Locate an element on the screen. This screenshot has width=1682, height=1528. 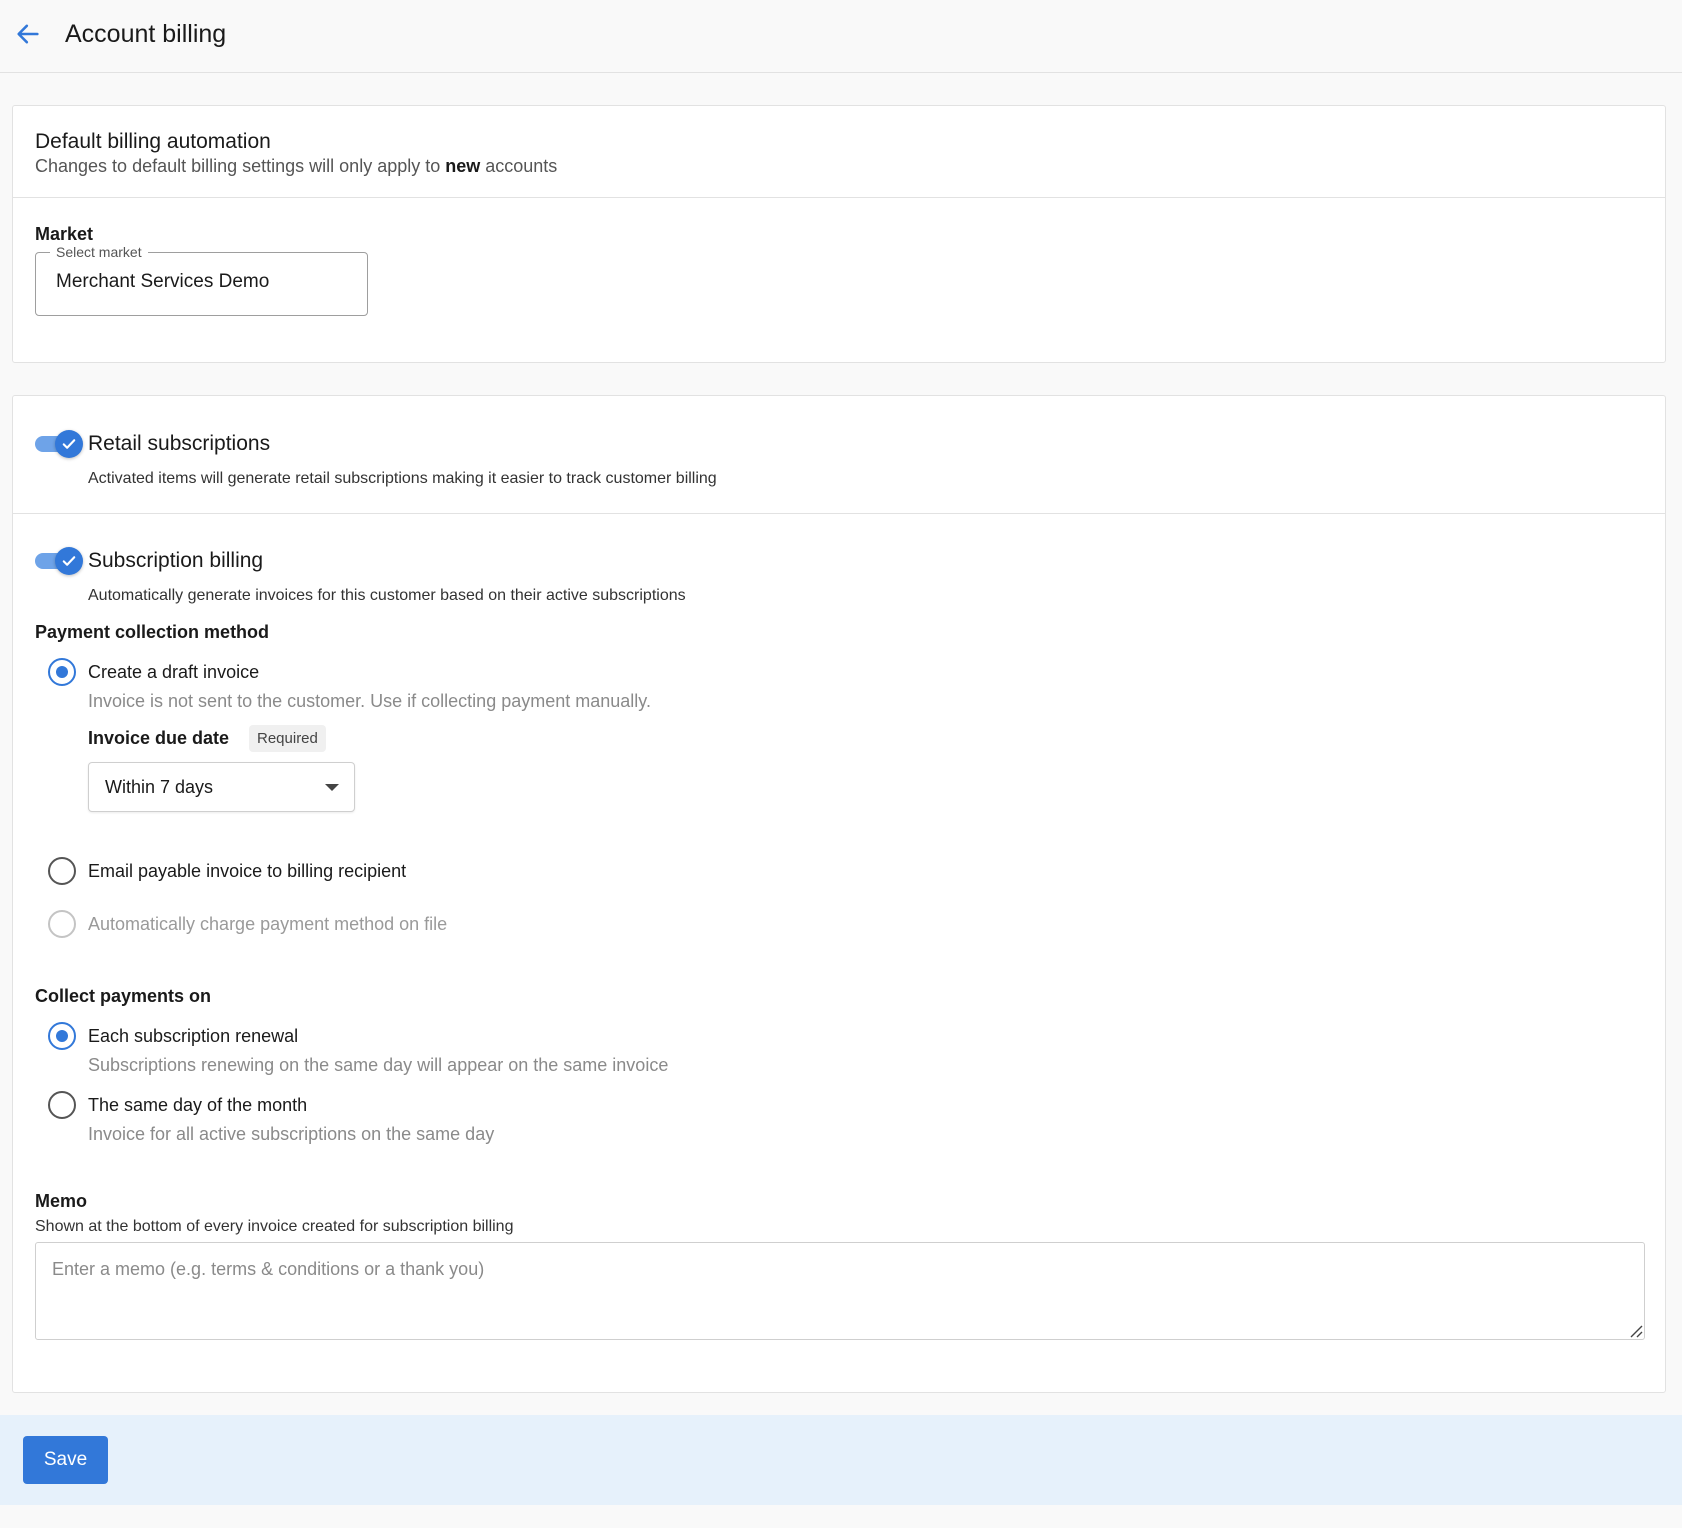
radio-draft-invoice-label: Create a draft invoice is located at coordinates (173, 672).